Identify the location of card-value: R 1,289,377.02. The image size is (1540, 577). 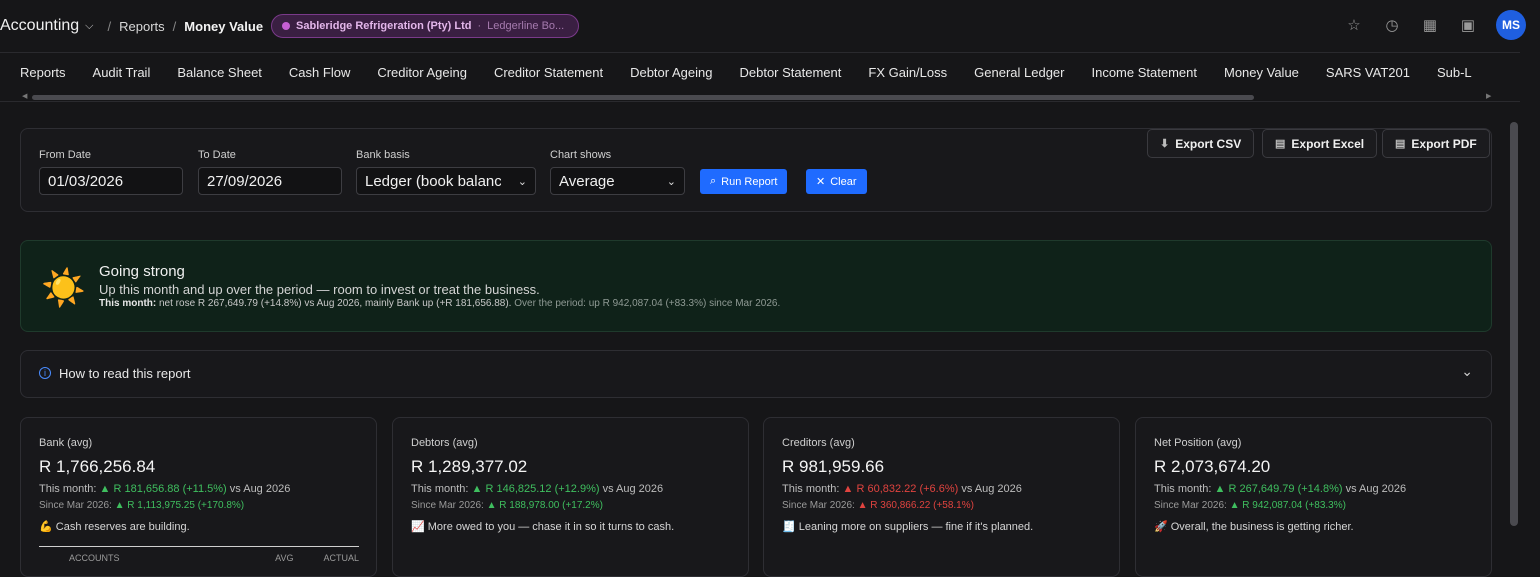
(469, 466).